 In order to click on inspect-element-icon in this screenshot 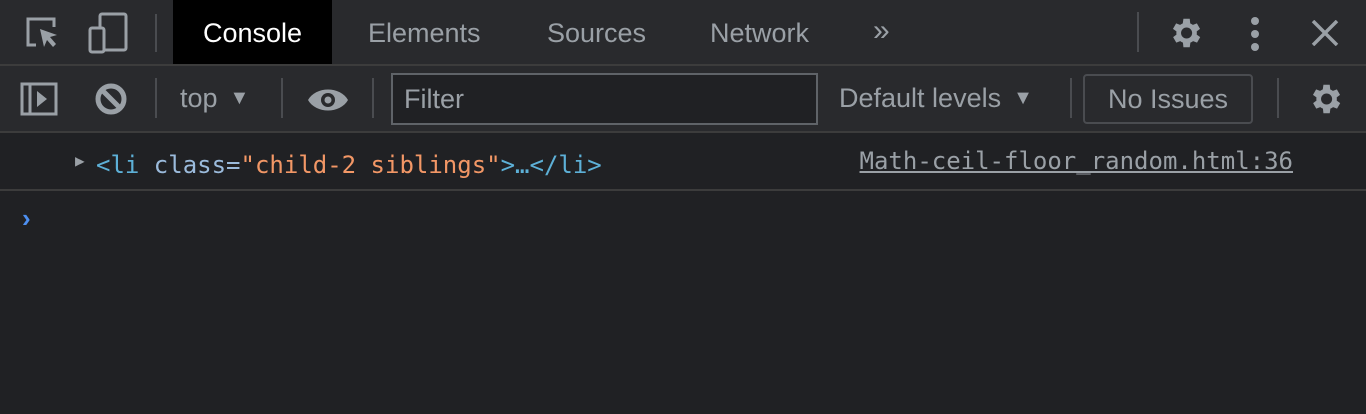, I will do `click(43, 33)`.